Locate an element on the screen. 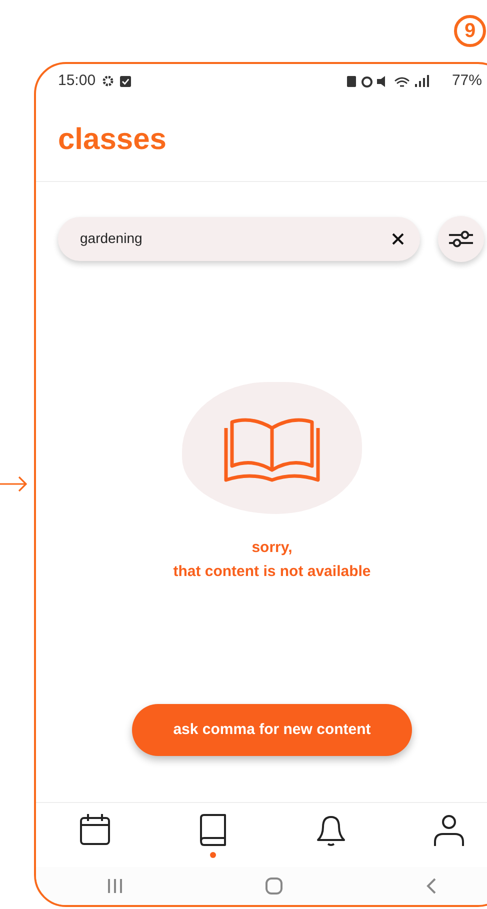 This screenshot has height=909, width=487. home-icon is located at coordinates (274, 886).